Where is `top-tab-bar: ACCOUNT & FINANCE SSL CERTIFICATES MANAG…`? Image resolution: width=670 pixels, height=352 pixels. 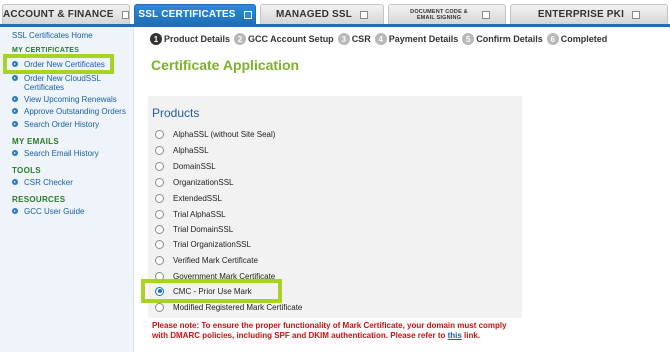
top-tab-bar: ACCOUNT & FINANCE SSL CERTIFICATES MANAG… is located at coordinates (335, 13).